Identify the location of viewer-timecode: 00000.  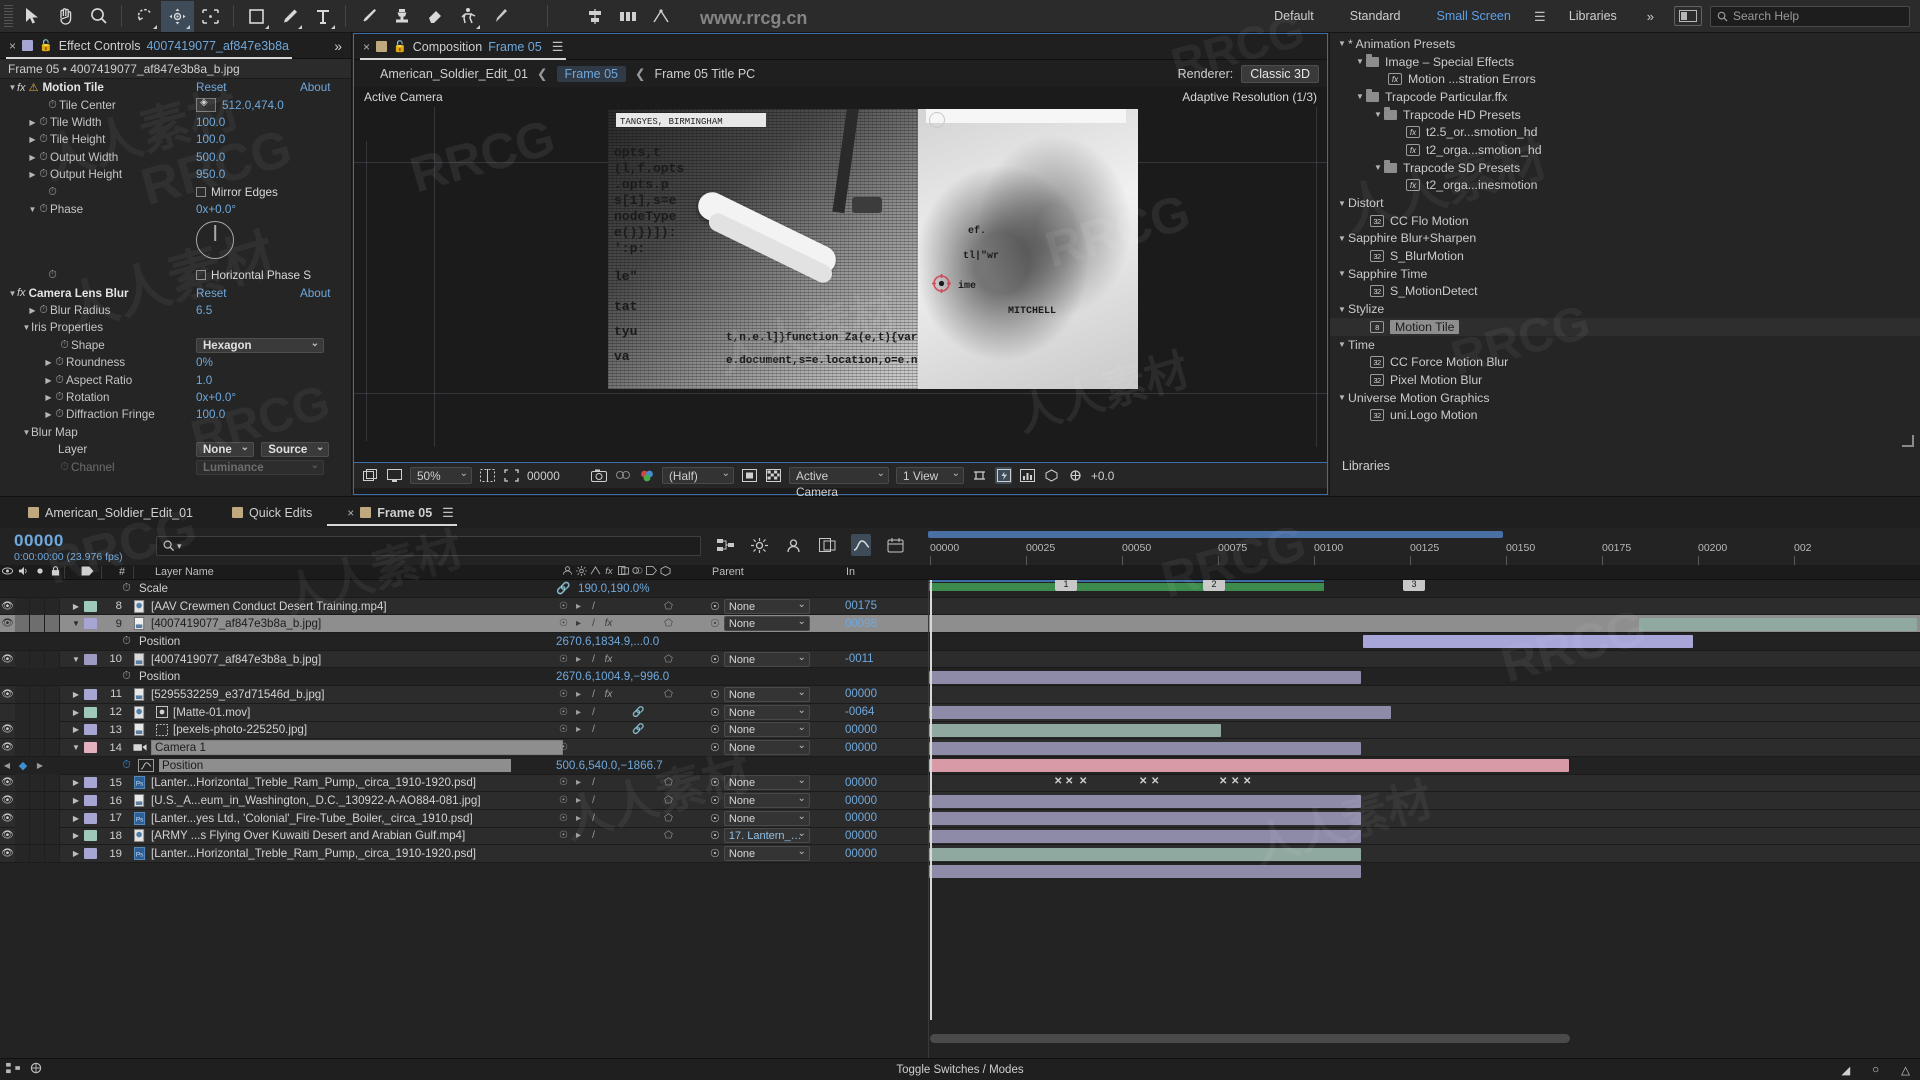
(555, 476).